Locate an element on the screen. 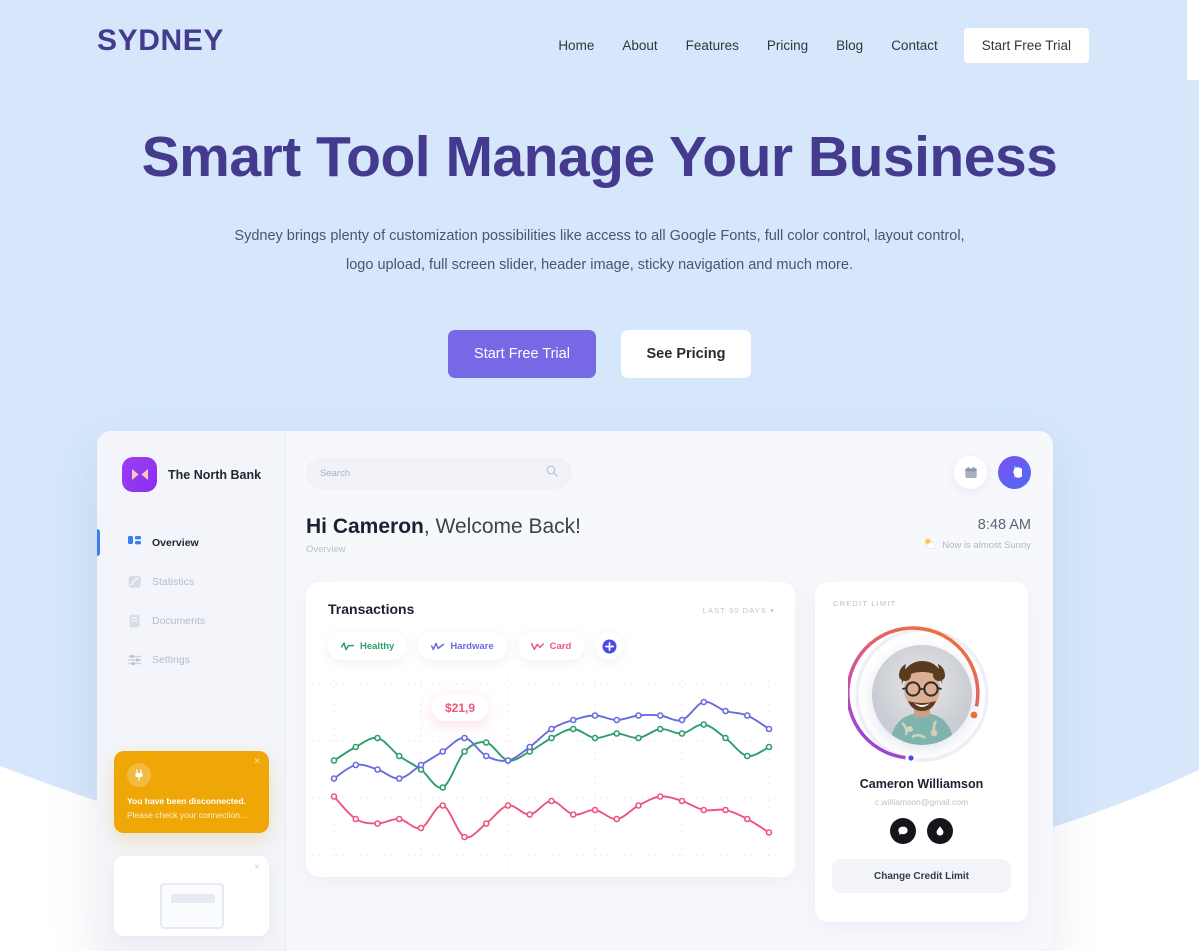 Image resolution: width=1199 pixels, height=951 pixels. sidebar-item-overview: Overview is located at coordinates (191, 542).